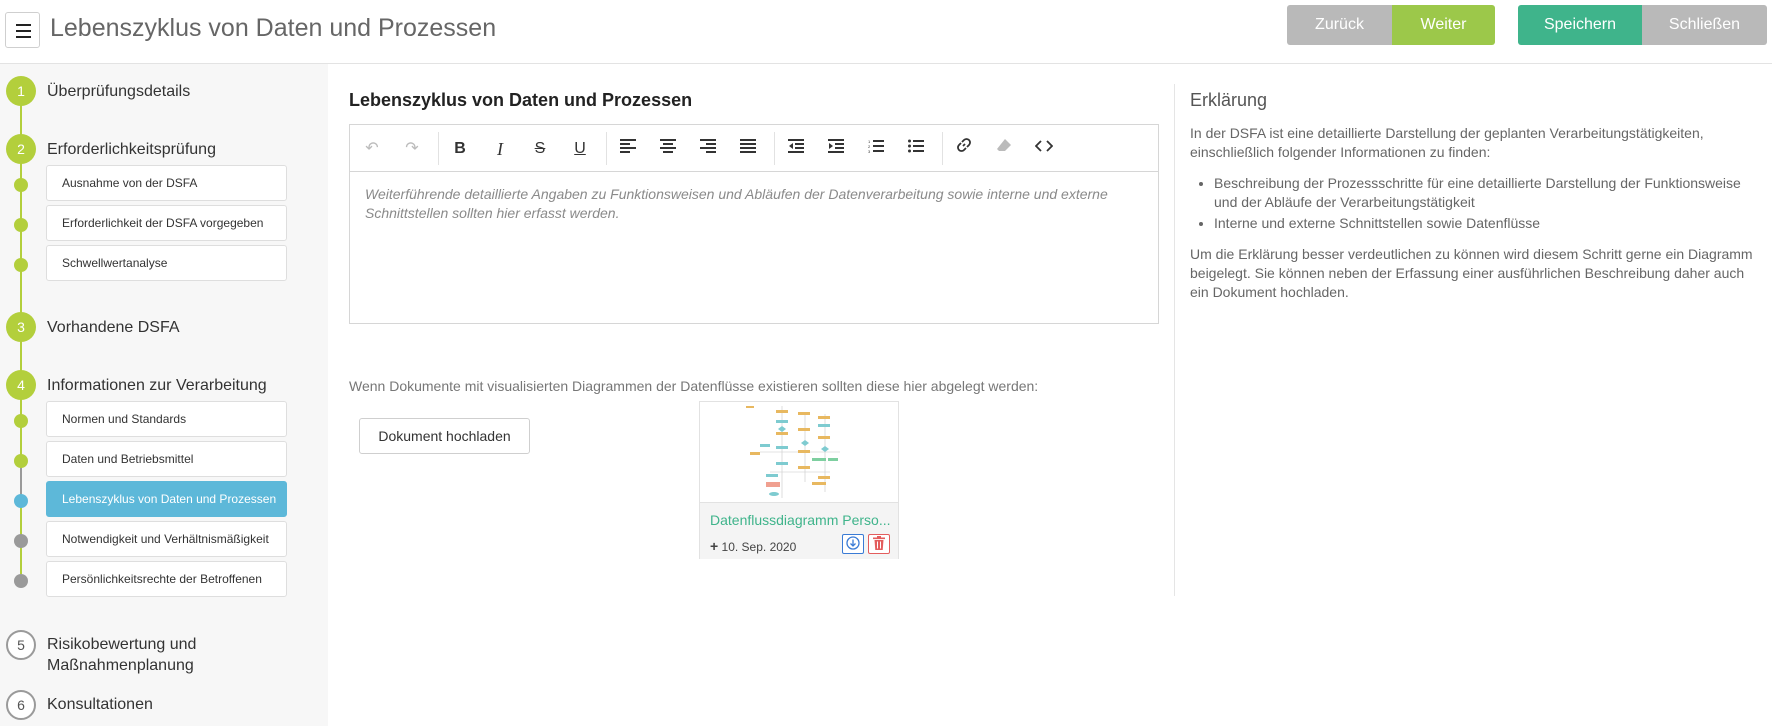  Describe the element at coordinates (21, 645) in the screenshot. I see `step-number-5: 5` at that location.